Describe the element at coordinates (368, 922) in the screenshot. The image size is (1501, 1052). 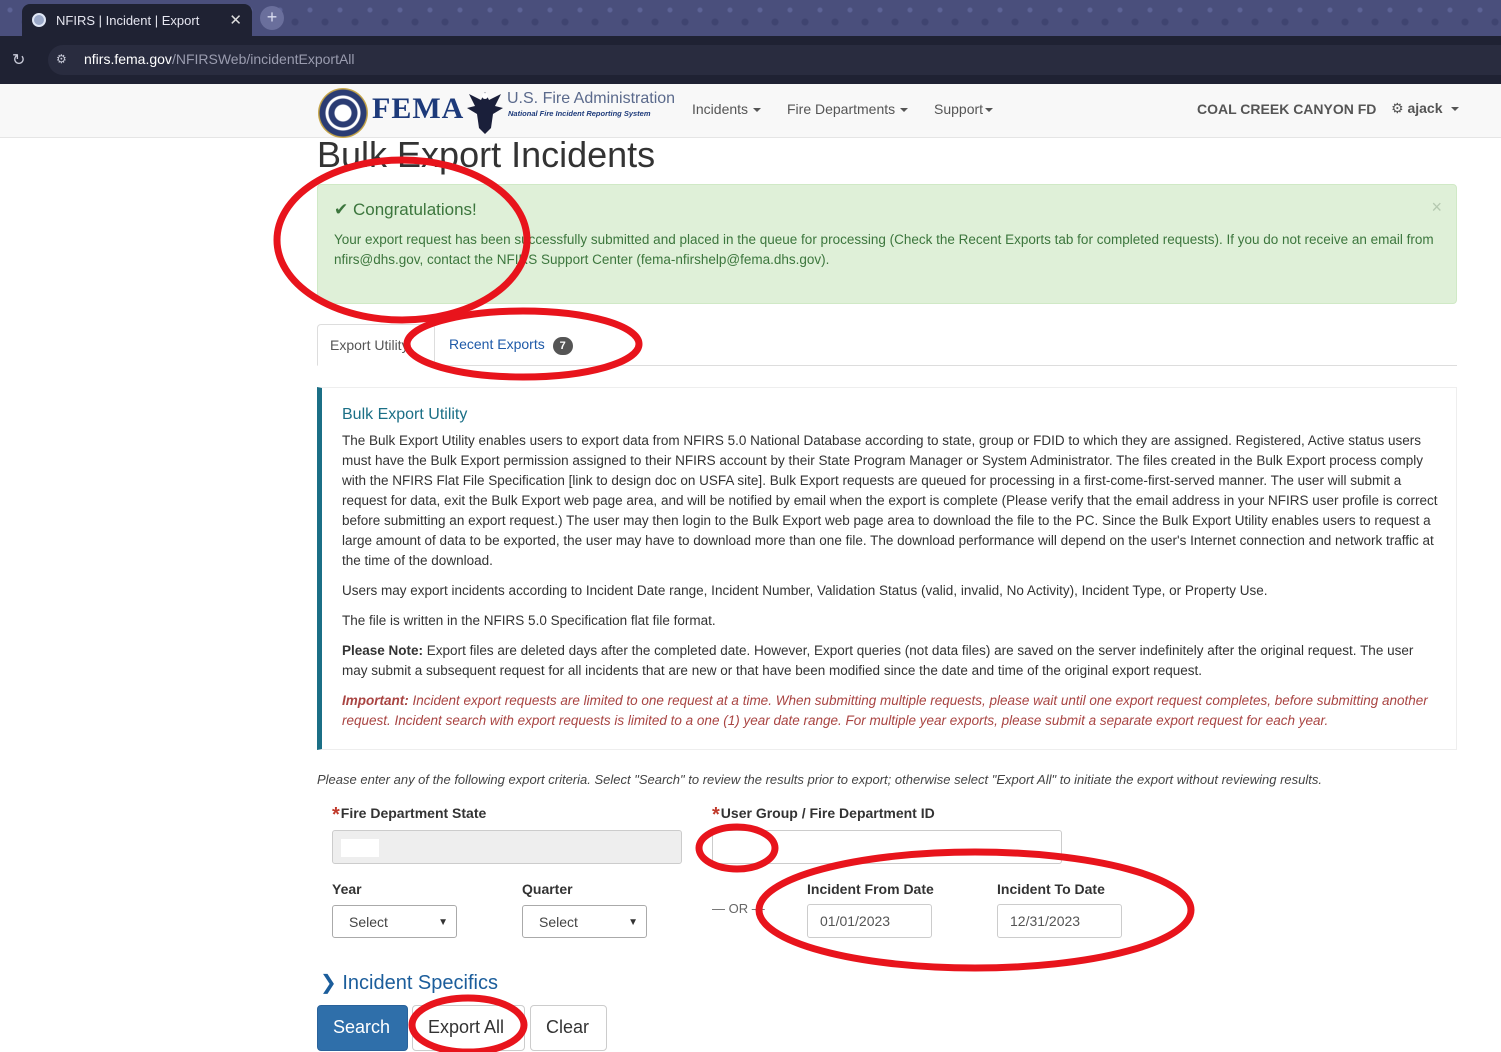
I see `year-select-value: Select` at that location.